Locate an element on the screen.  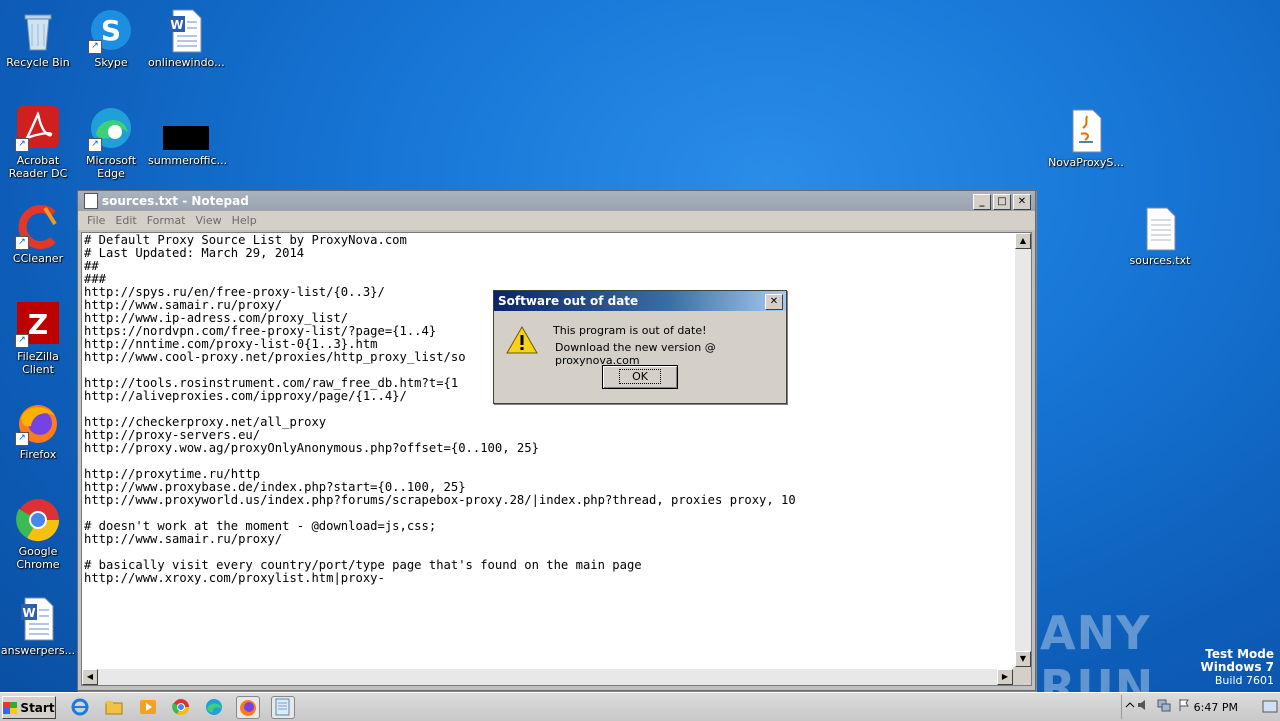
dialog-title: Software out of date is located at coordinates (640, 301).